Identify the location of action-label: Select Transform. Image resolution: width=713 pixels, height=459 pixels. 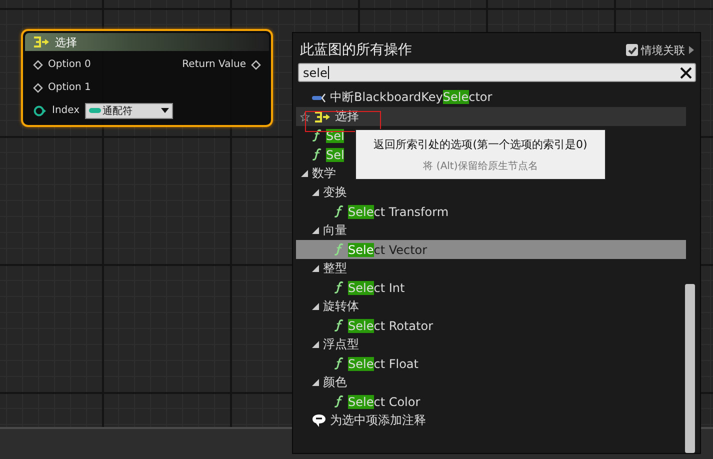
(398, 211).